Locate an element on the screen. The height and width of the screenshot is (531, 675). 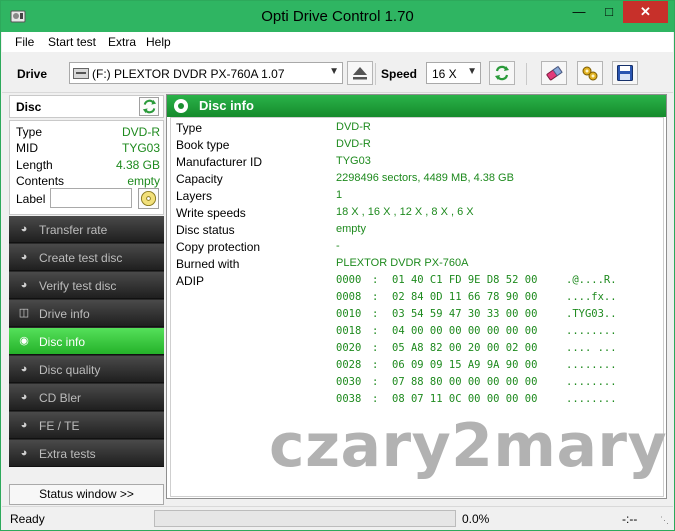
adip-ascii: .@....R. is located at coordinates (591, 280).